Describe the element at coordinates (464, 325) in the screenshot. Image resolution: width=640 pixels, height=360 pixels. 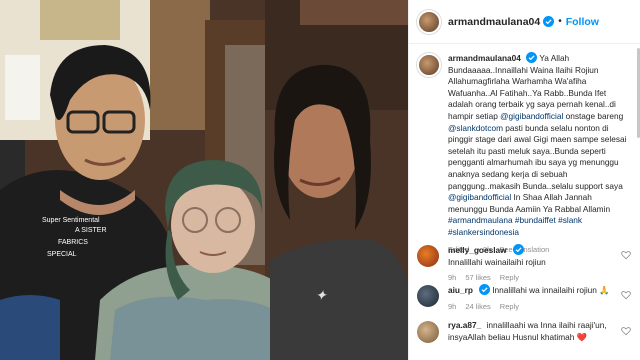
I see `comment-username: rya.a87_` at that location.